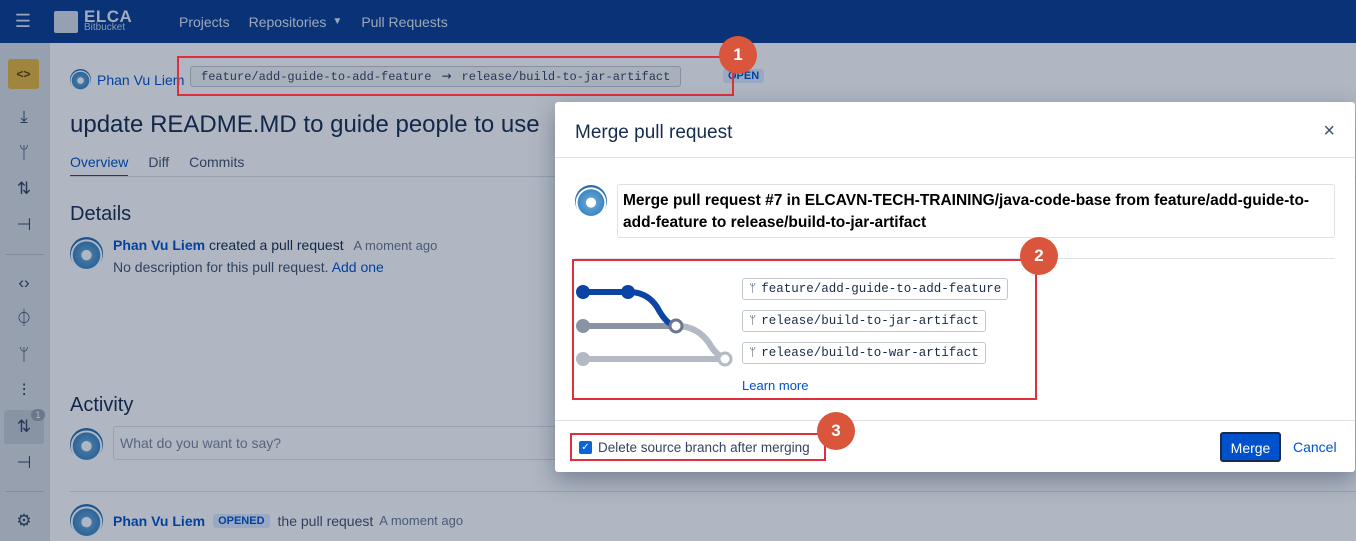  What do you see at coordinates (836, 431) in the screenshot?
I see `annotation-marker-3: 3` at bounding box center [836, 431].